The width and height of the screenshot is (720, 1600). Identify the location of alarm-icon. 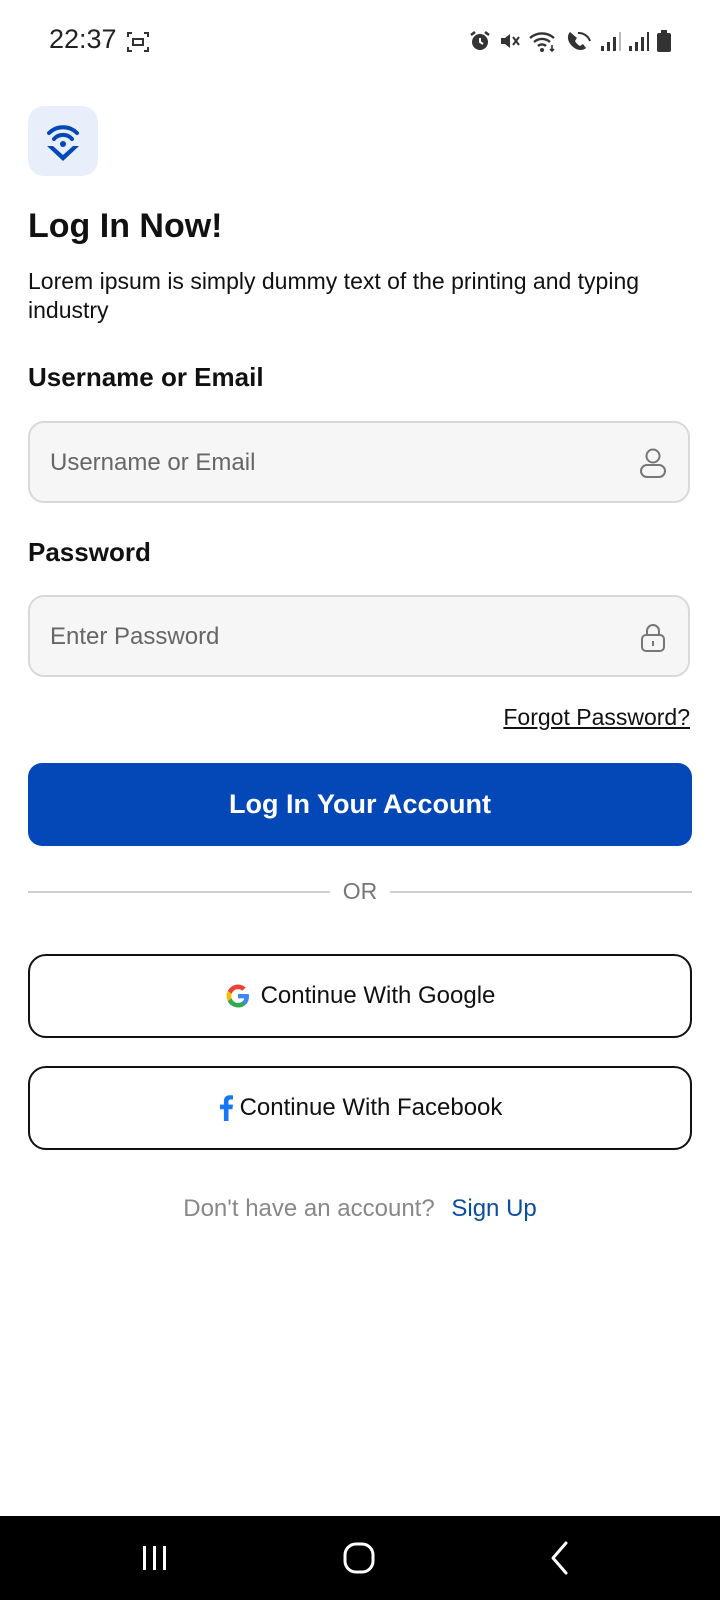
(480, 40).